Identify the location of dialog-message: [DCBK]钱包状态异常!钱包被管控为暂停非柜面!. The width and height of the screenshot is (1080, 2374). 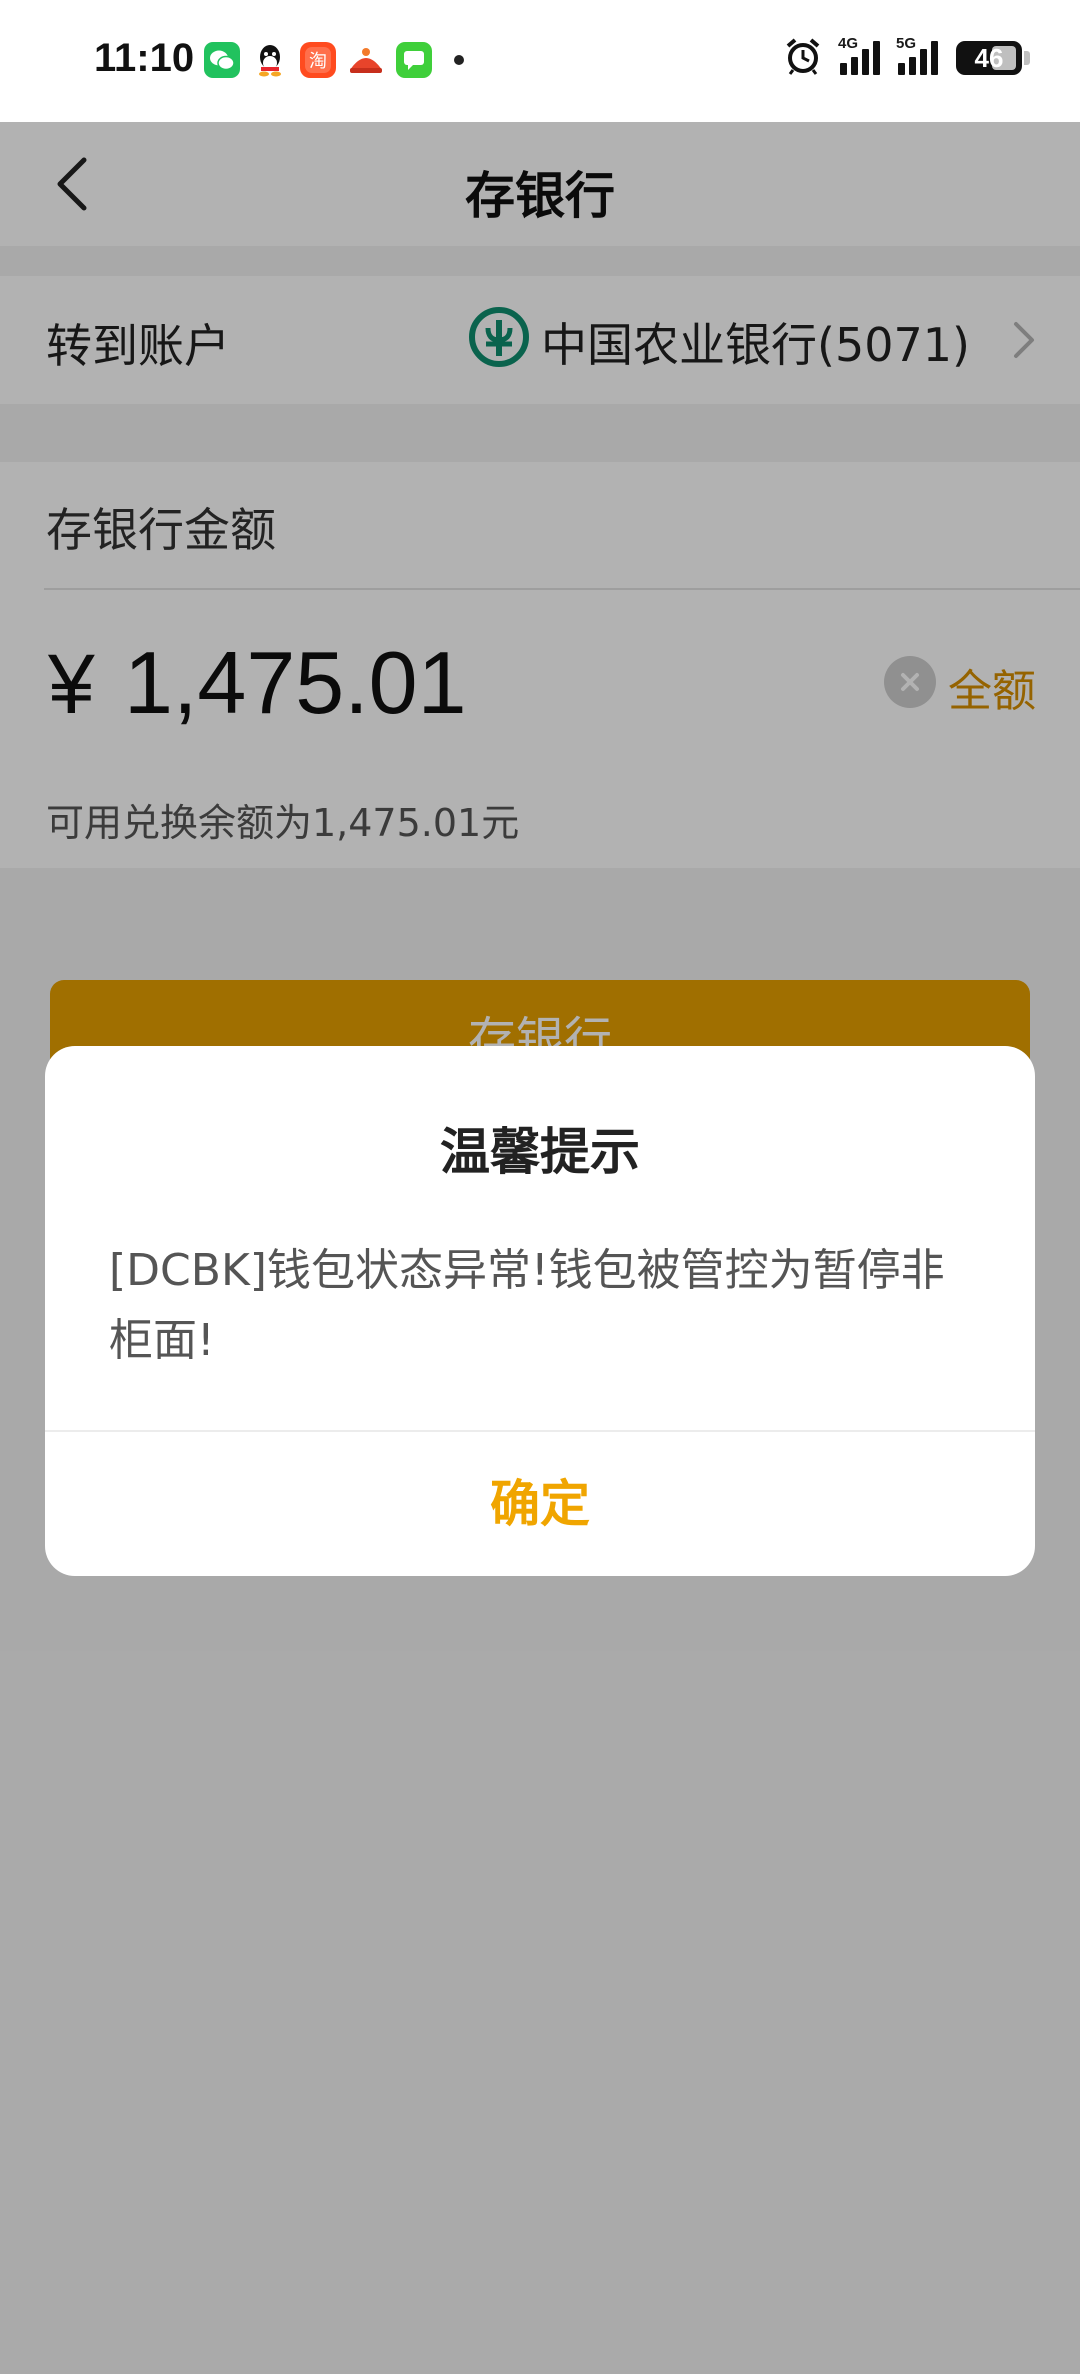
(527, 1305).